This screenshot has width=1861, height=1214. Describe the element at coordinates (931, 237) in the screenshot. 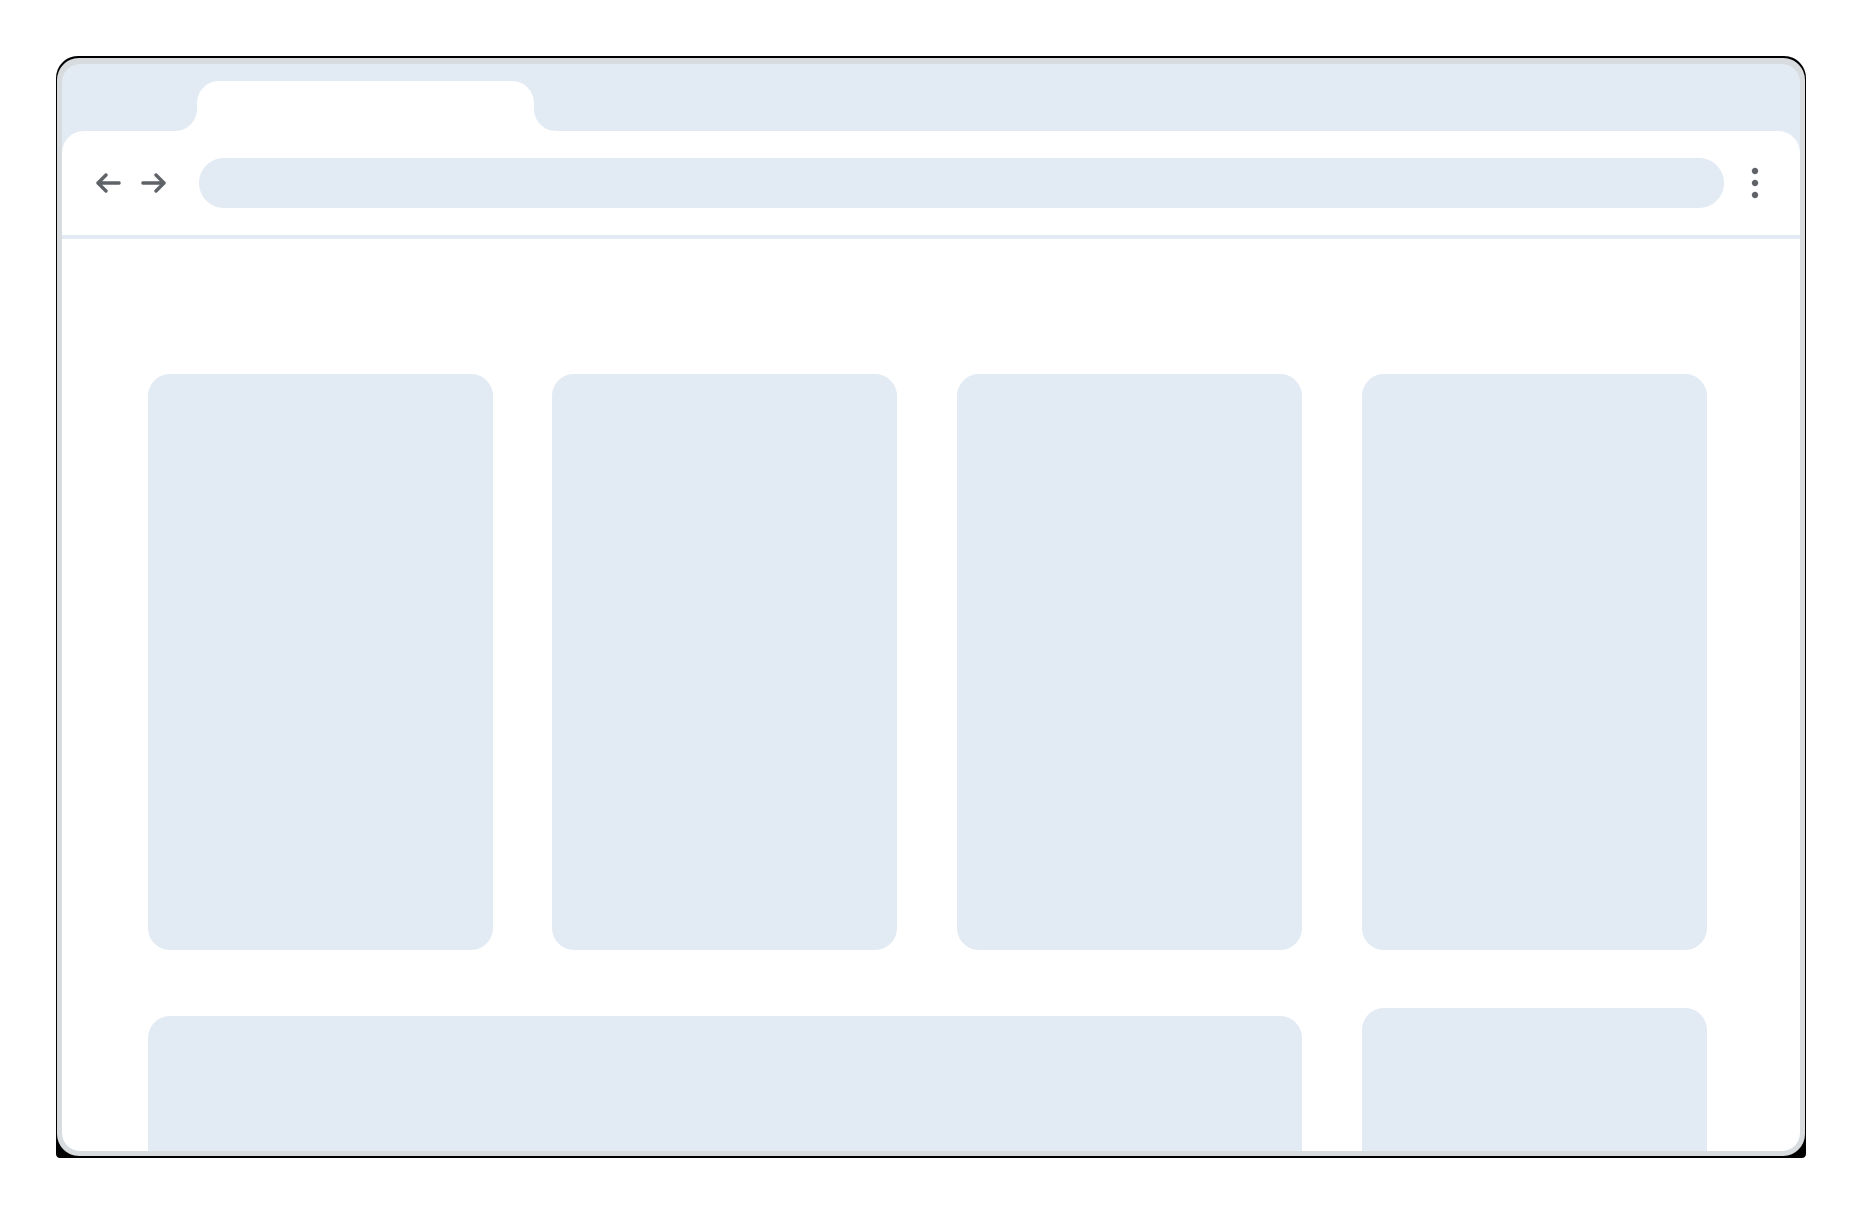

I see `toolbar-divider` at that location.